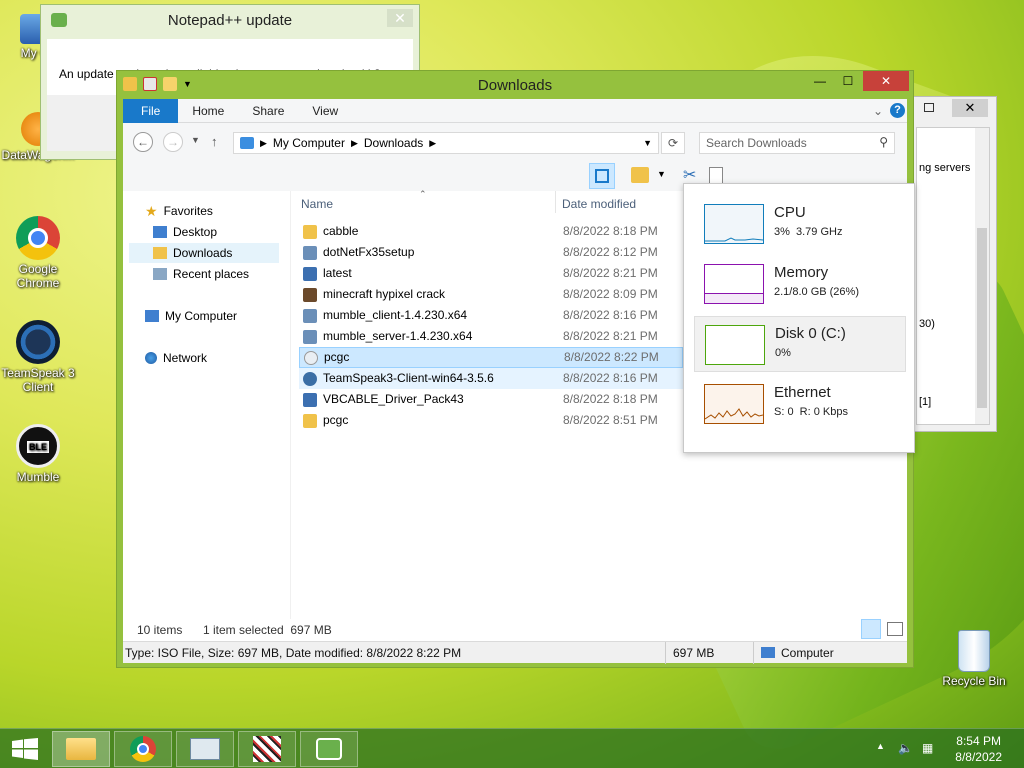  Describe the element at coordinates (927, 748) in the screenshot. I see `network-icon: ▦` at that location.